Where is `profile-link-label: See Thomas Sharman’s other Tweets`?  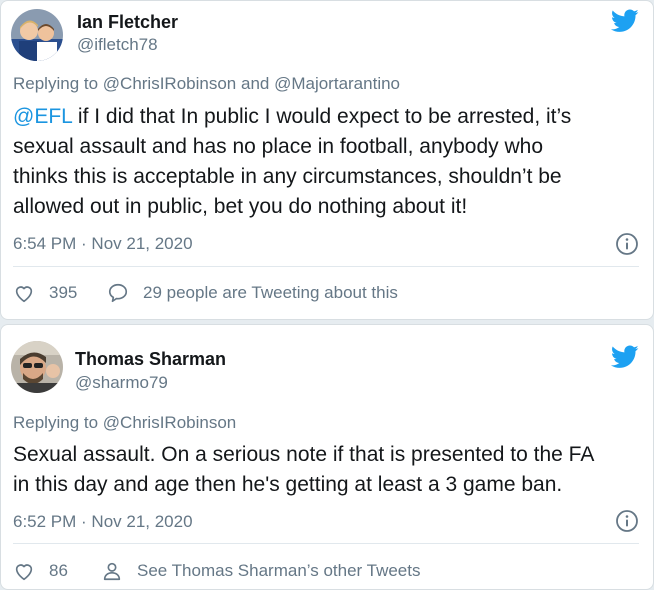 profile-link-label: See Thomas Sharman’s other Tweets is located at coordinates (279, 570).